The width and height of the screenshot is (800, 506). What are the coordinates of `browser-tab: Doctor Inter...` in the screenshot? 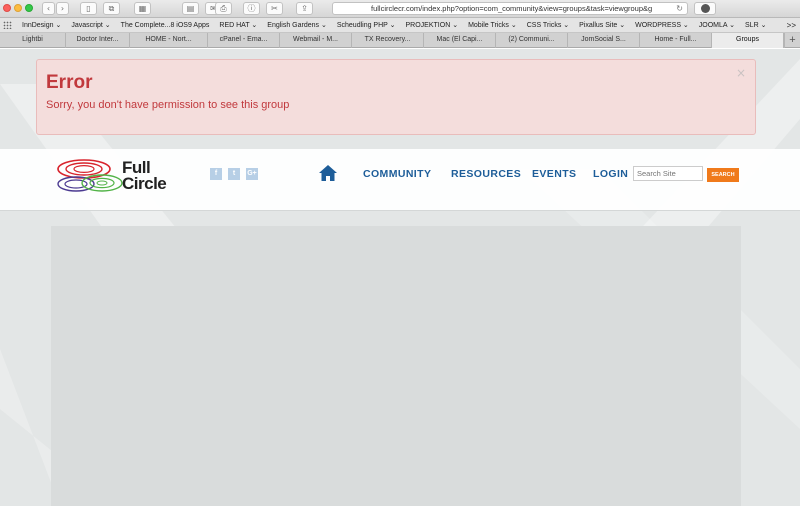 It's located at (98, 40).